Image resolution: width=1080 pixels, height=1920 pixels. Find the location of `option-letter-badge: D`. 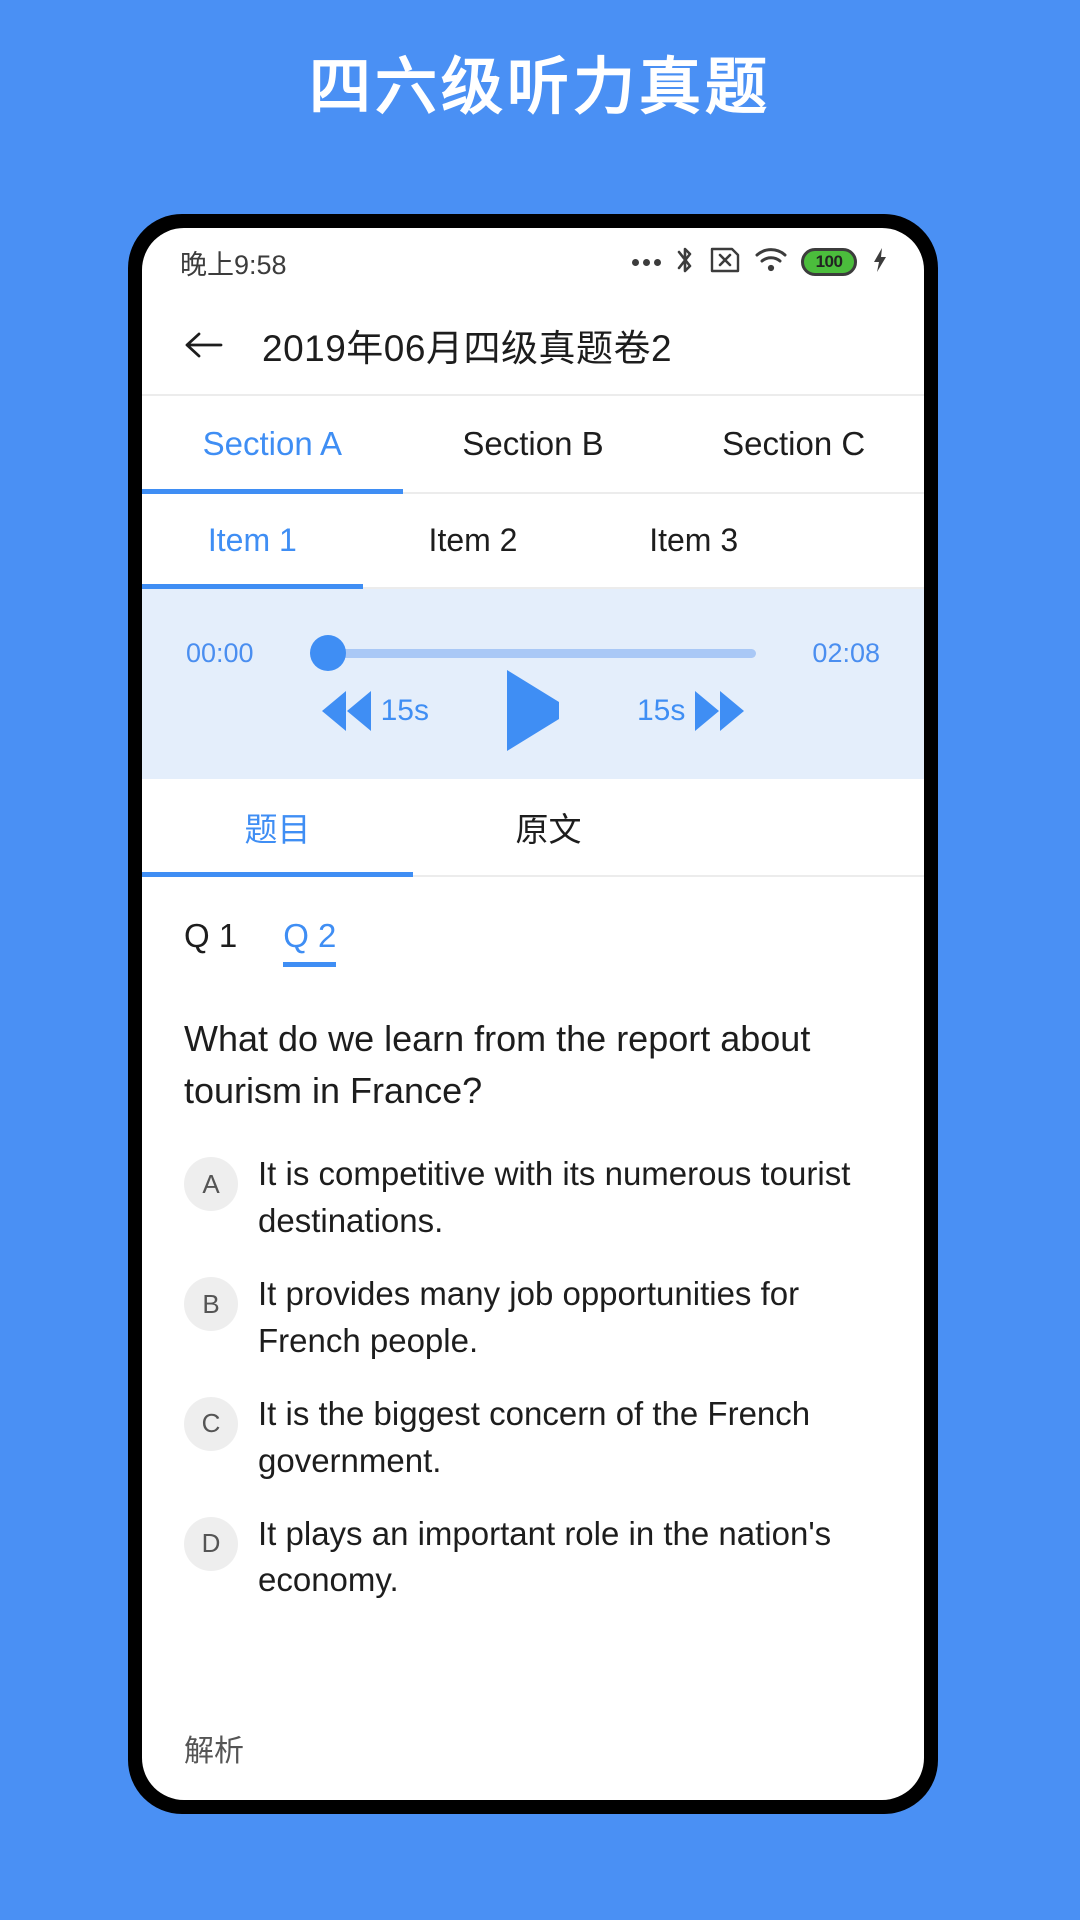

option-letter-badge: D is located at coordinates (211, 1543).